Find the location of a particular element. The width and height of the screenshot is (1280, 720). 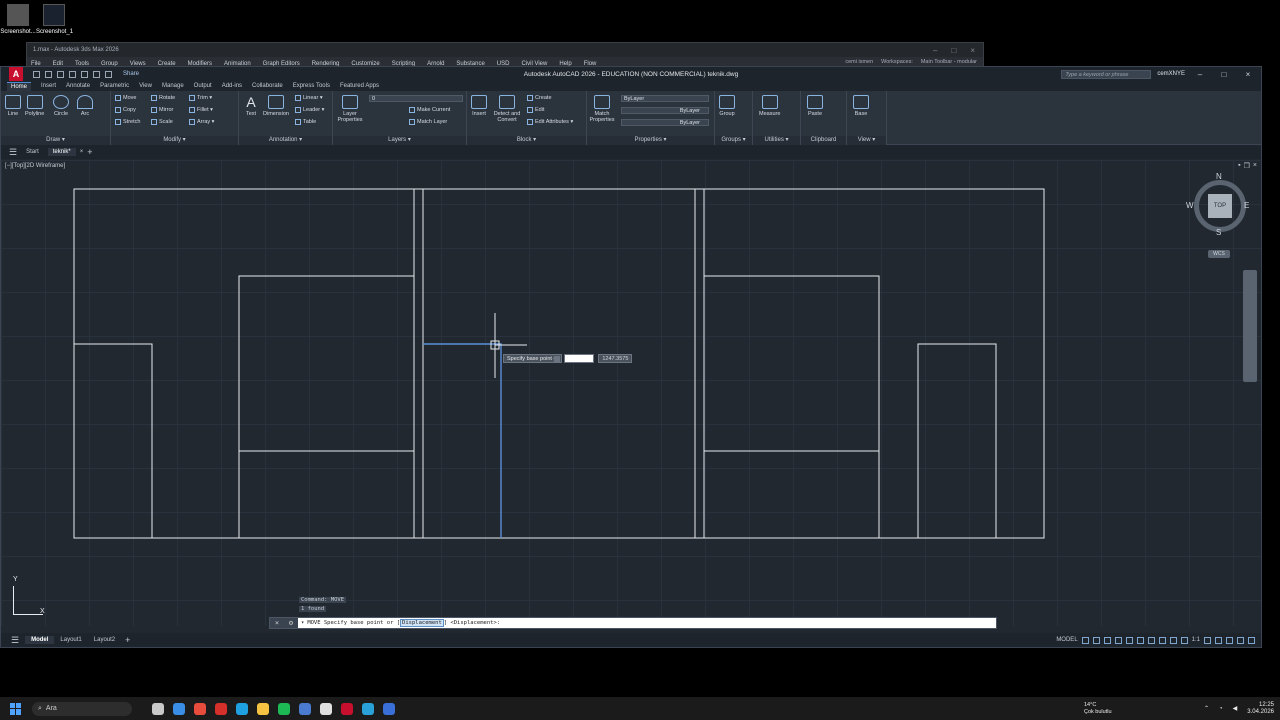

dynamic-input-field is located at coordinates (579, 358).